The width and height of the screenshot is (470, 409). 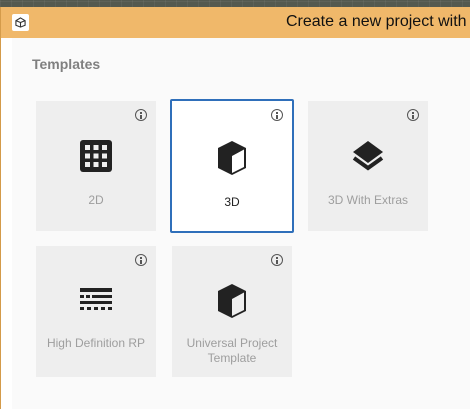 I want to click on template-card-3d-with-extras: 3D With Extras, so click(x=368, y=166).